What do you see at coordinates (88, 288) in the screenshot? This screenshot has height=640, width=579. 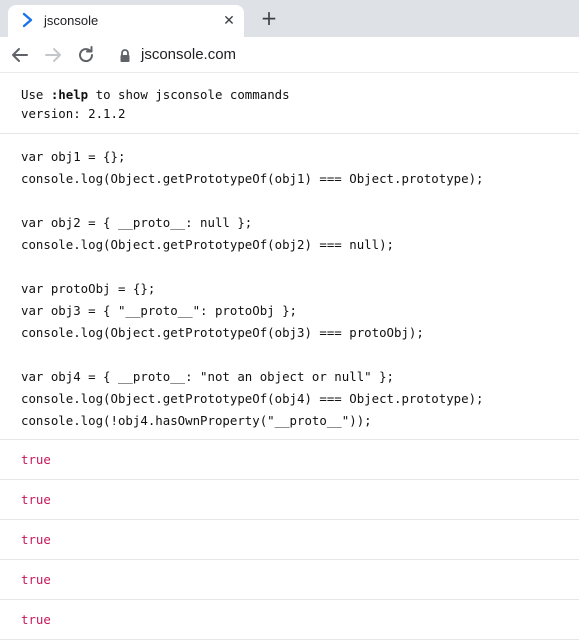 I see `code-line: var protoObj = {};` at bounding box center [88, 288].